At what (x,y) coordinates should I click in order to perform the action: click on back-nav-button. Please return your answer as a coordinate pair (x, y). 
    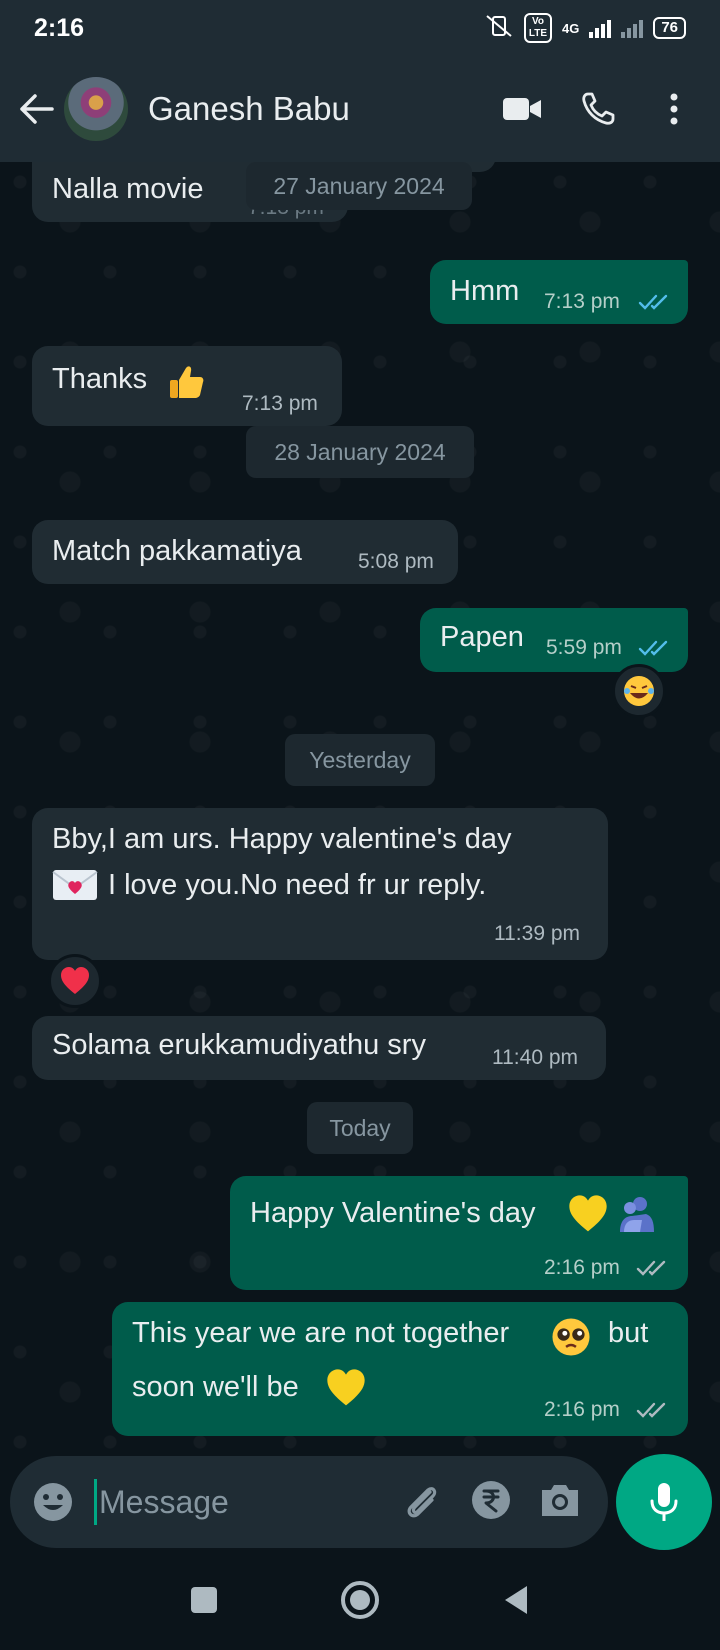
    Looking at the image, I should click on (516, 1602).